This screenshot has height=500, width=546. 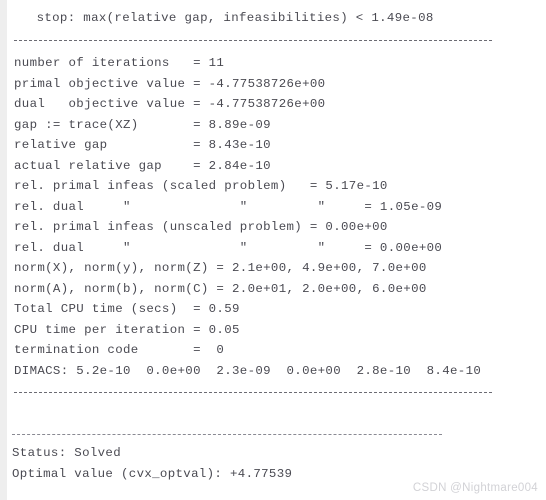 I want to click on summary-line-primal-objective-value: primal objective value = -4.77538726e+00, so click(x=170, y=83).